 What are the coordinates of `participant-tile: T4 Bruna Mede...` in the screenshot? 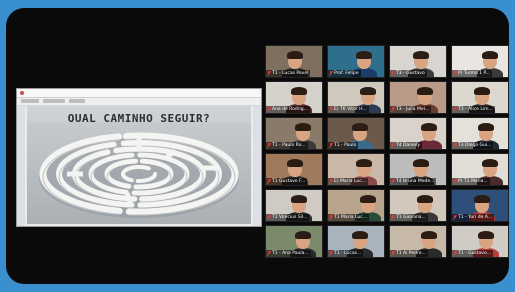 It's located at (418, 169).